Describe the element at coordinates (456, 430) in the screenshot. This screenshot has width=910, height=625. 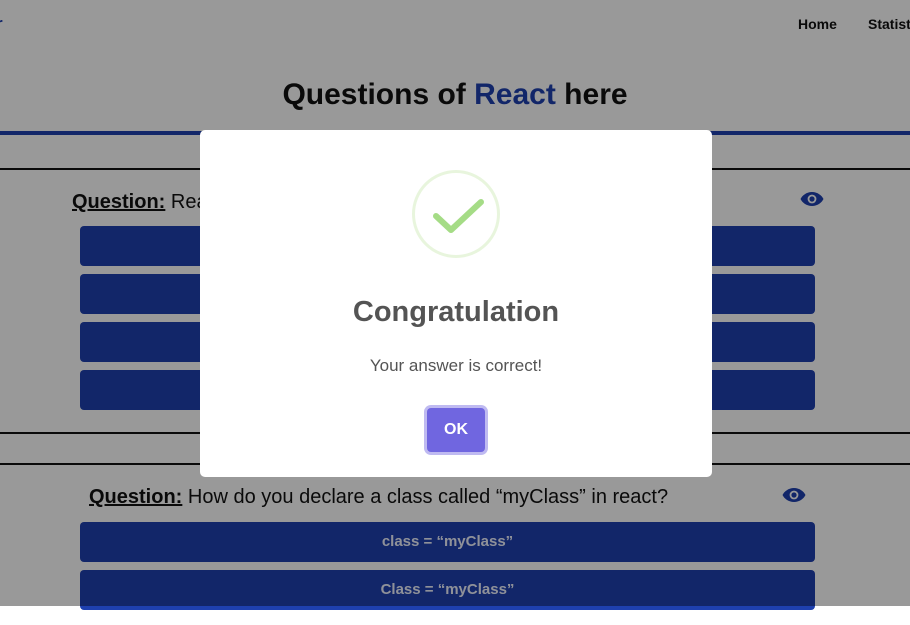
I see `ok-button: OK` at that location.